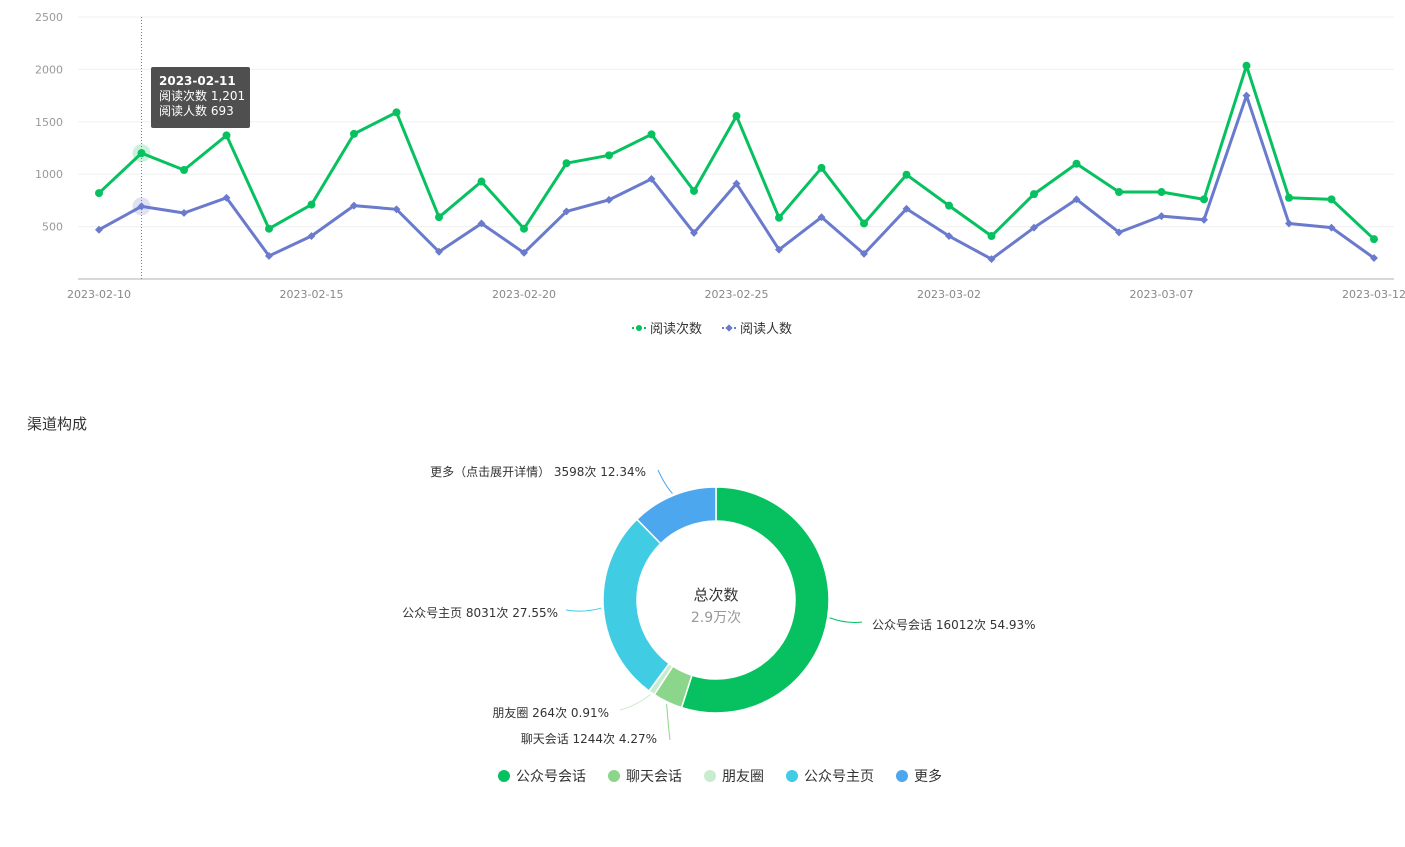 Image resolution: width=1405 pixels, height=847 pixels. What do you see at coordinates (99, 294) in the screenshot?
I see `x-tick-label: 2023-02-10` at bounding box center [99, 294].